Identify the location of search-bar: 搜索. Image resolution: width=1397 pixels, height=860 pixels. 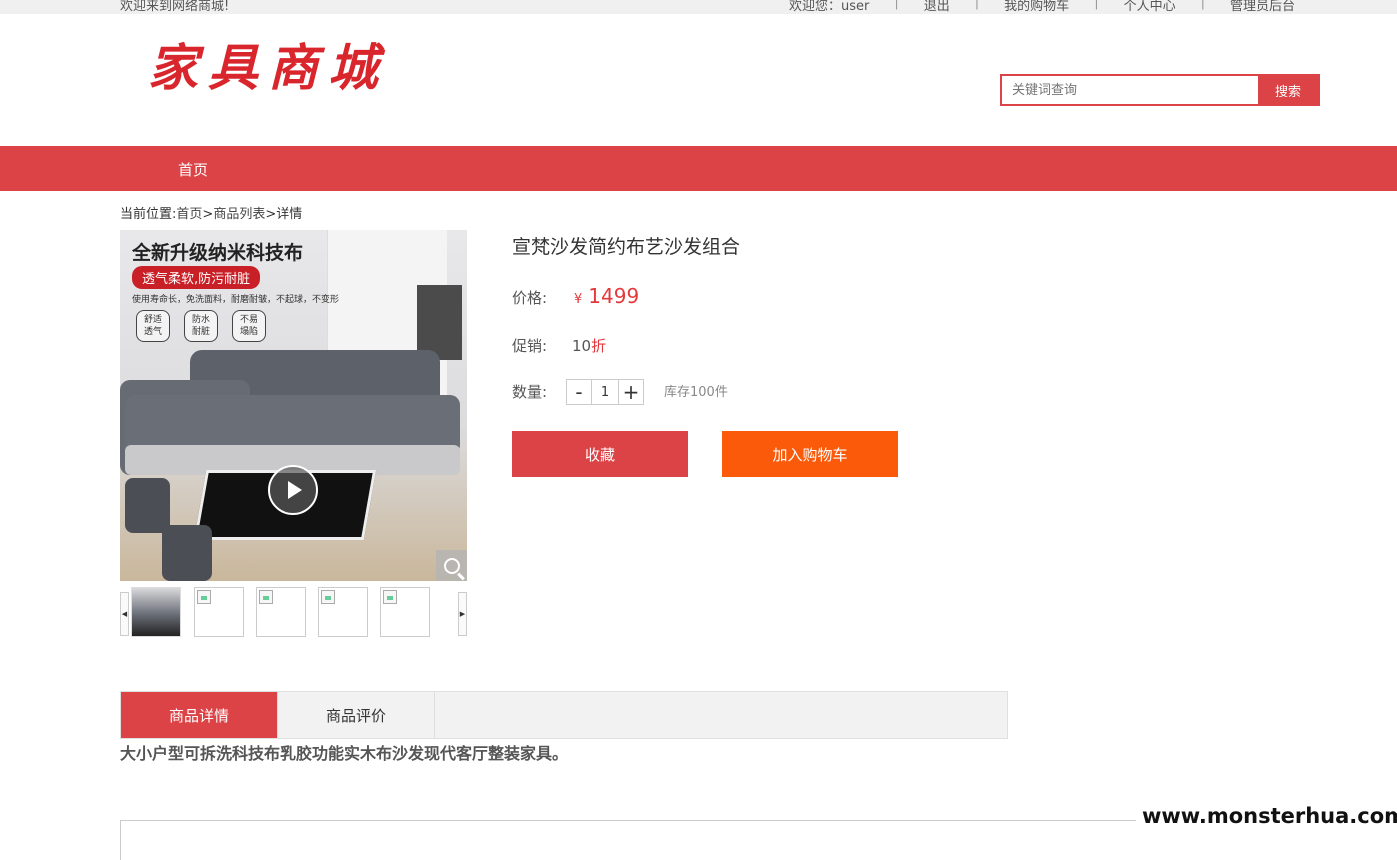
(1160, 90).